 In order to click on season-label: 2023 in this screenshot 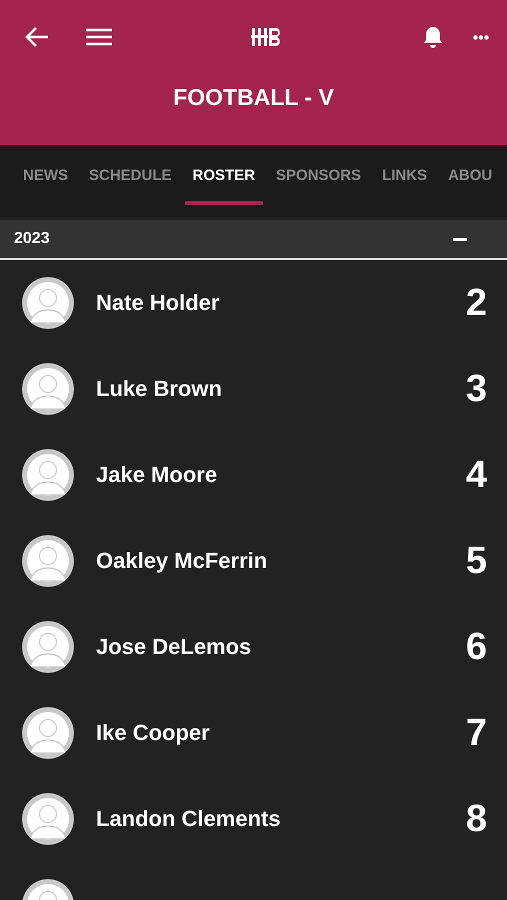, I will do `click(32, 239)`.